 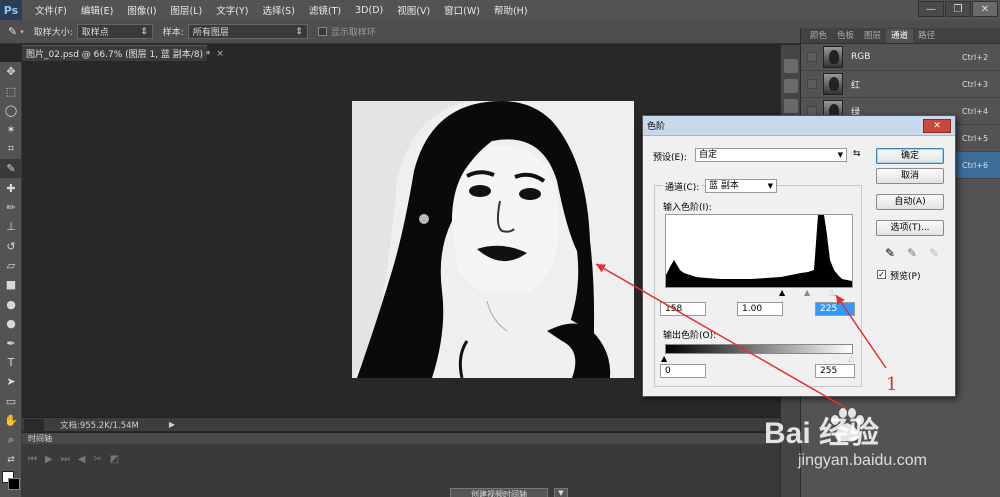 I want to click on marquee-tool-icon: ⬚, so click(x=11, y=90).